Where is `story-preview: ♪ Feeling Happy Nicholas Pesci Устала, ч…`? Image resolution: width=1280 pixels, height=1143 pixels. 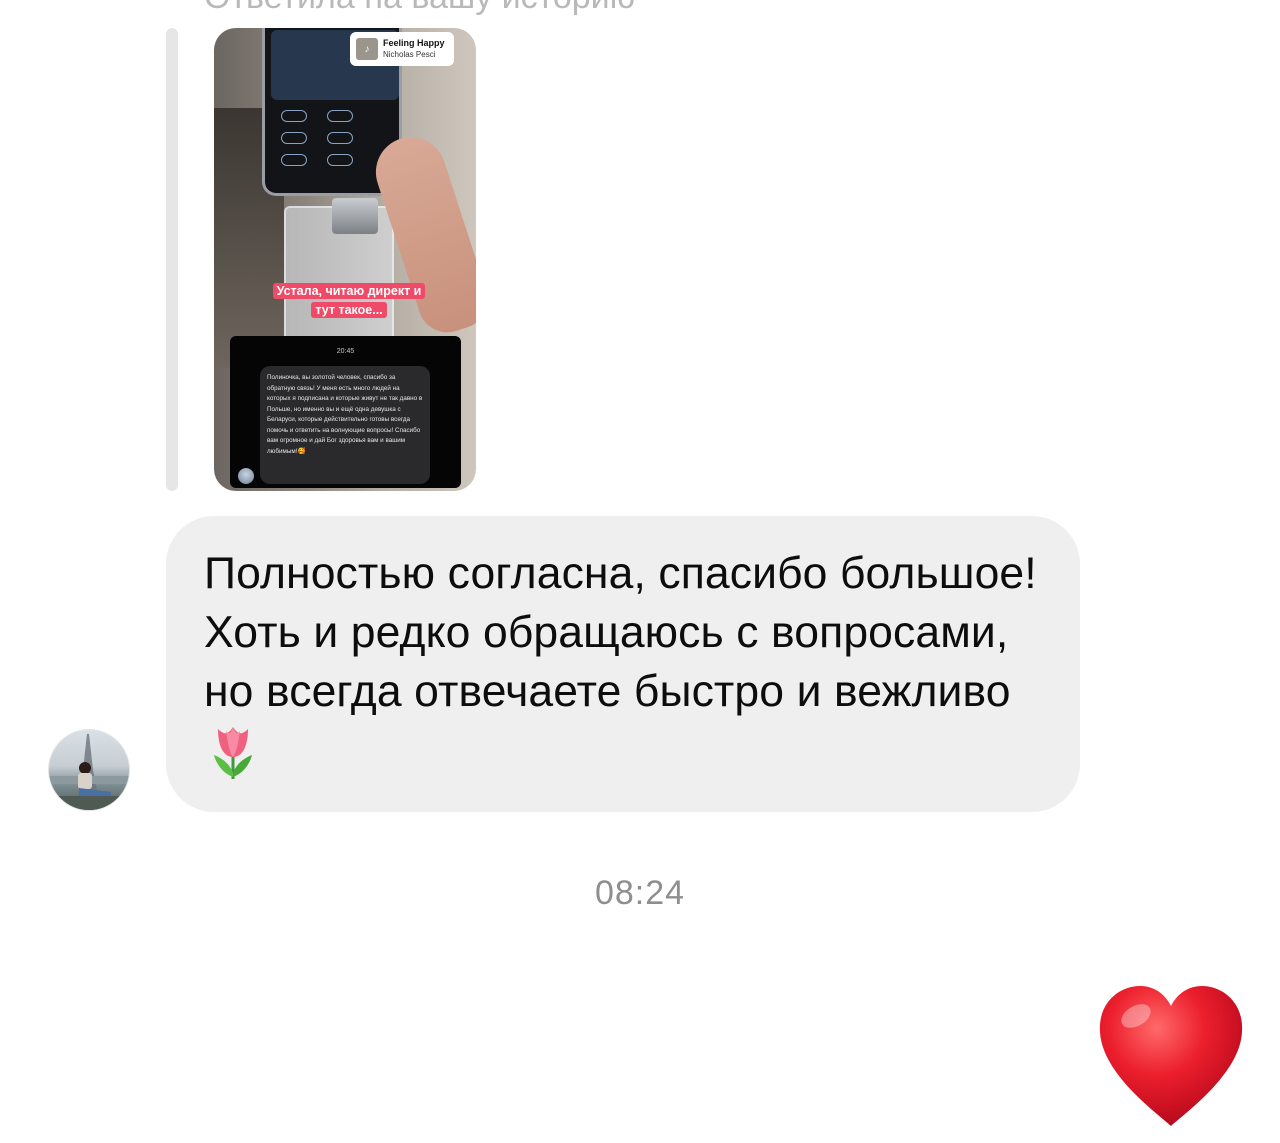
story-preview: ♪ Feeling Happy Nicholas Pesci Устала, ч… is located at coordinates (345, 259).